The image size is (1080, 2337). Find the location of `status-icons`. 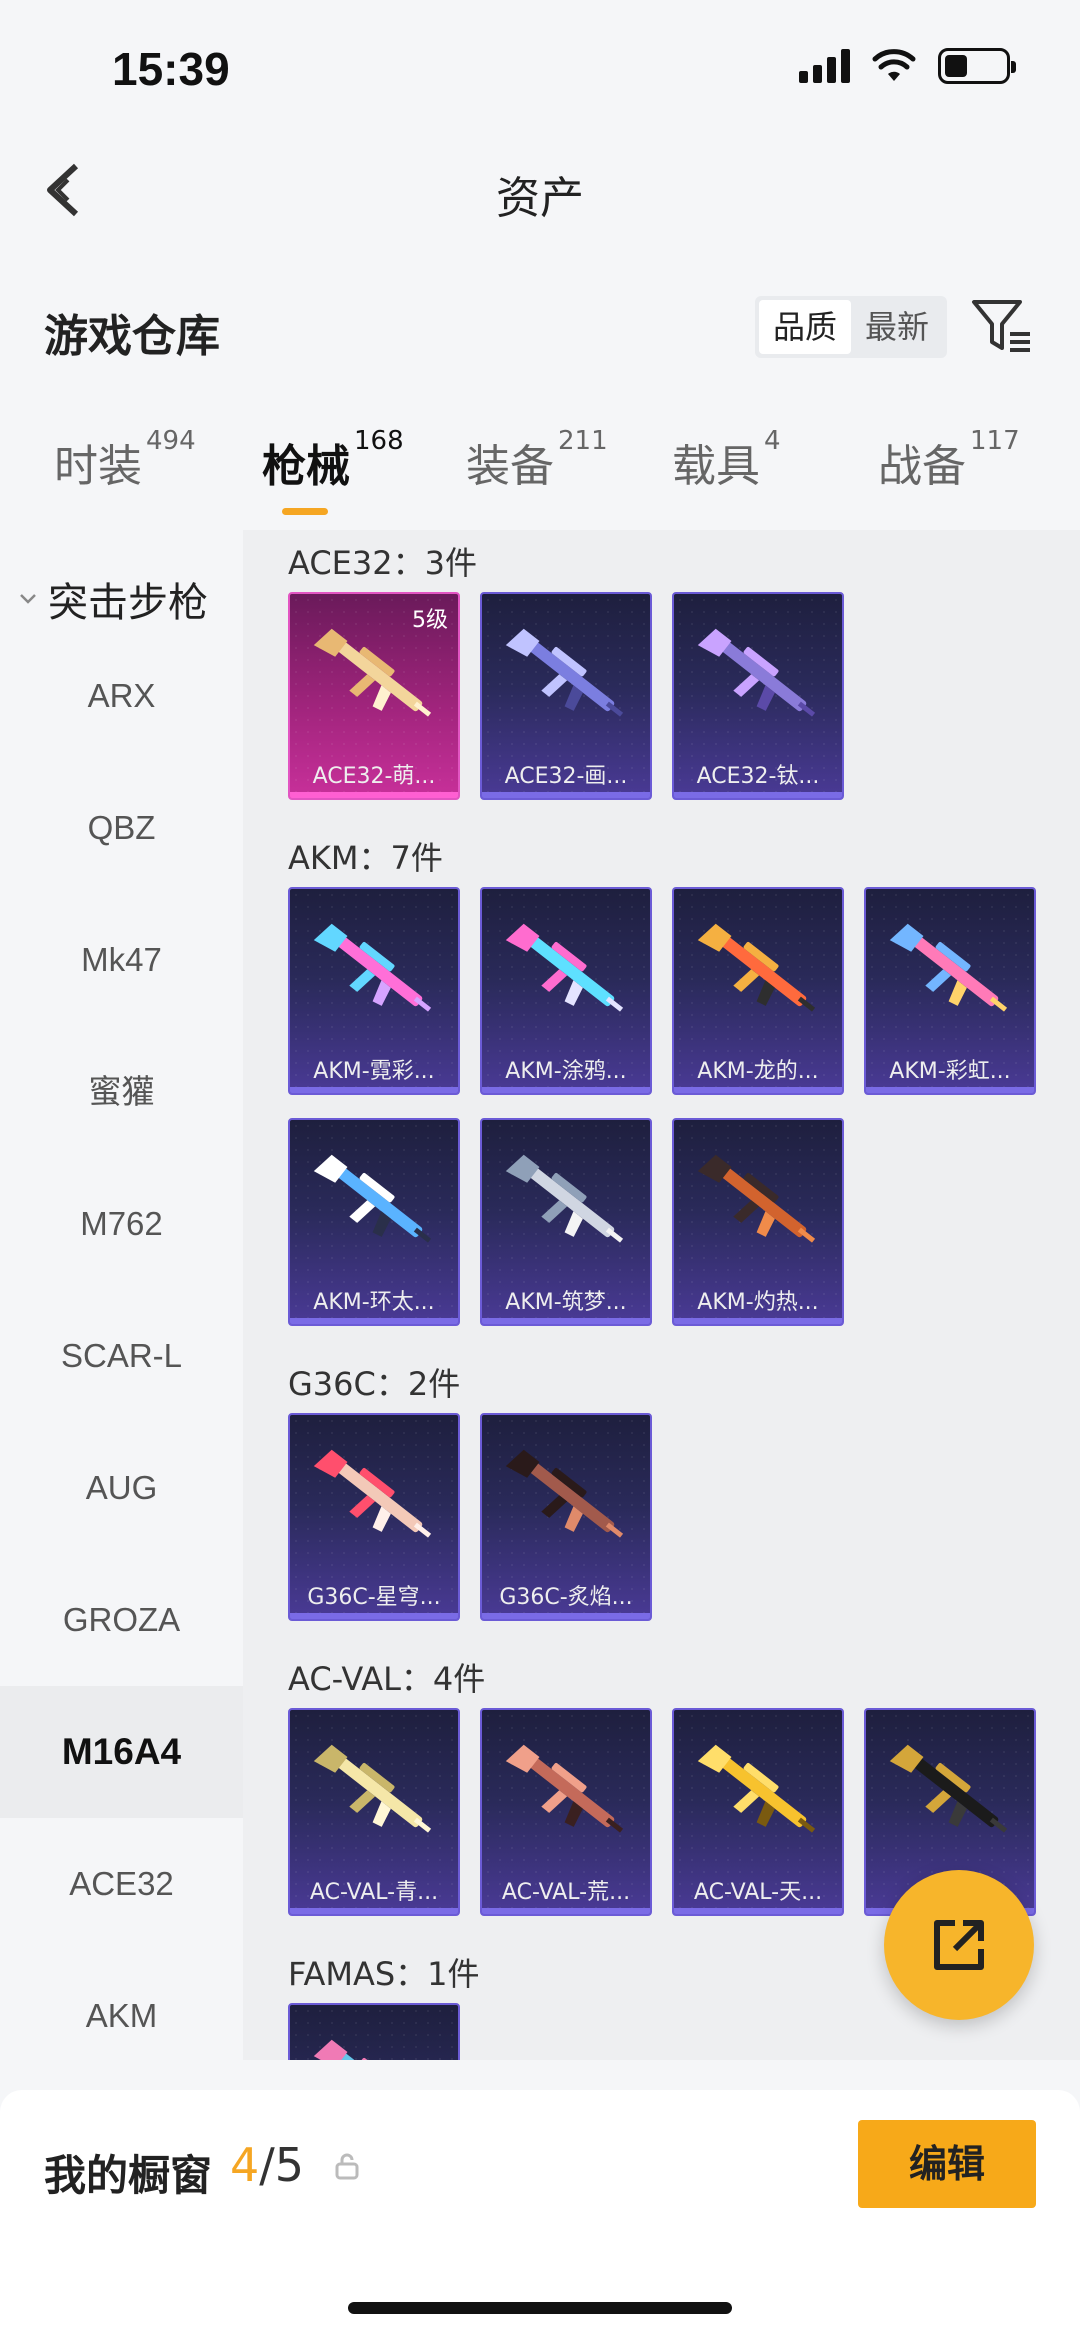

status-icons is located at coordinates (907, 66).